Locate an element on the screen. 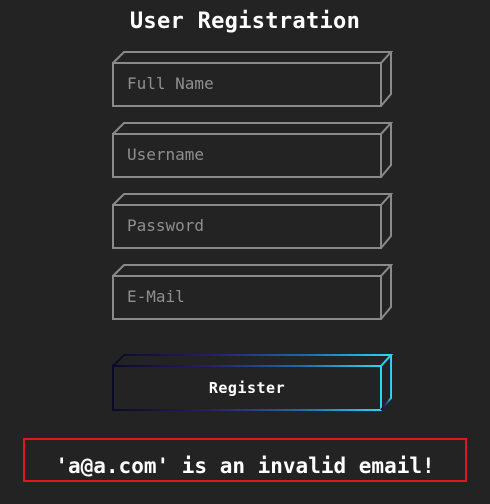  register-button-label: Register is located at coordinates (247, 388).